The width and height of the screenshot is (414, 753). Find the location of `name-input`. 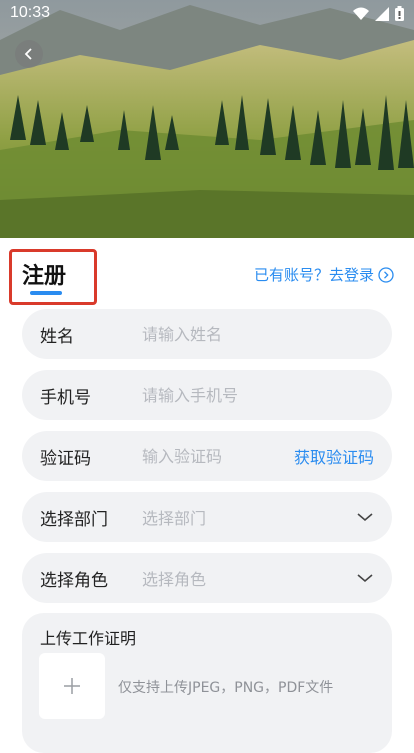

name-input is located at coordinates (222, 334).